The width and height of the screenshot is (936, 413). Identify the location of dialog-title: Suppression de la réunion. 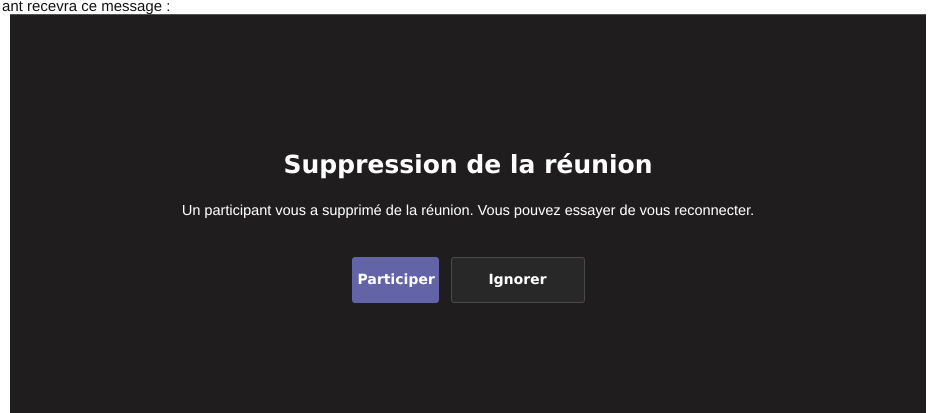
(467, 164).